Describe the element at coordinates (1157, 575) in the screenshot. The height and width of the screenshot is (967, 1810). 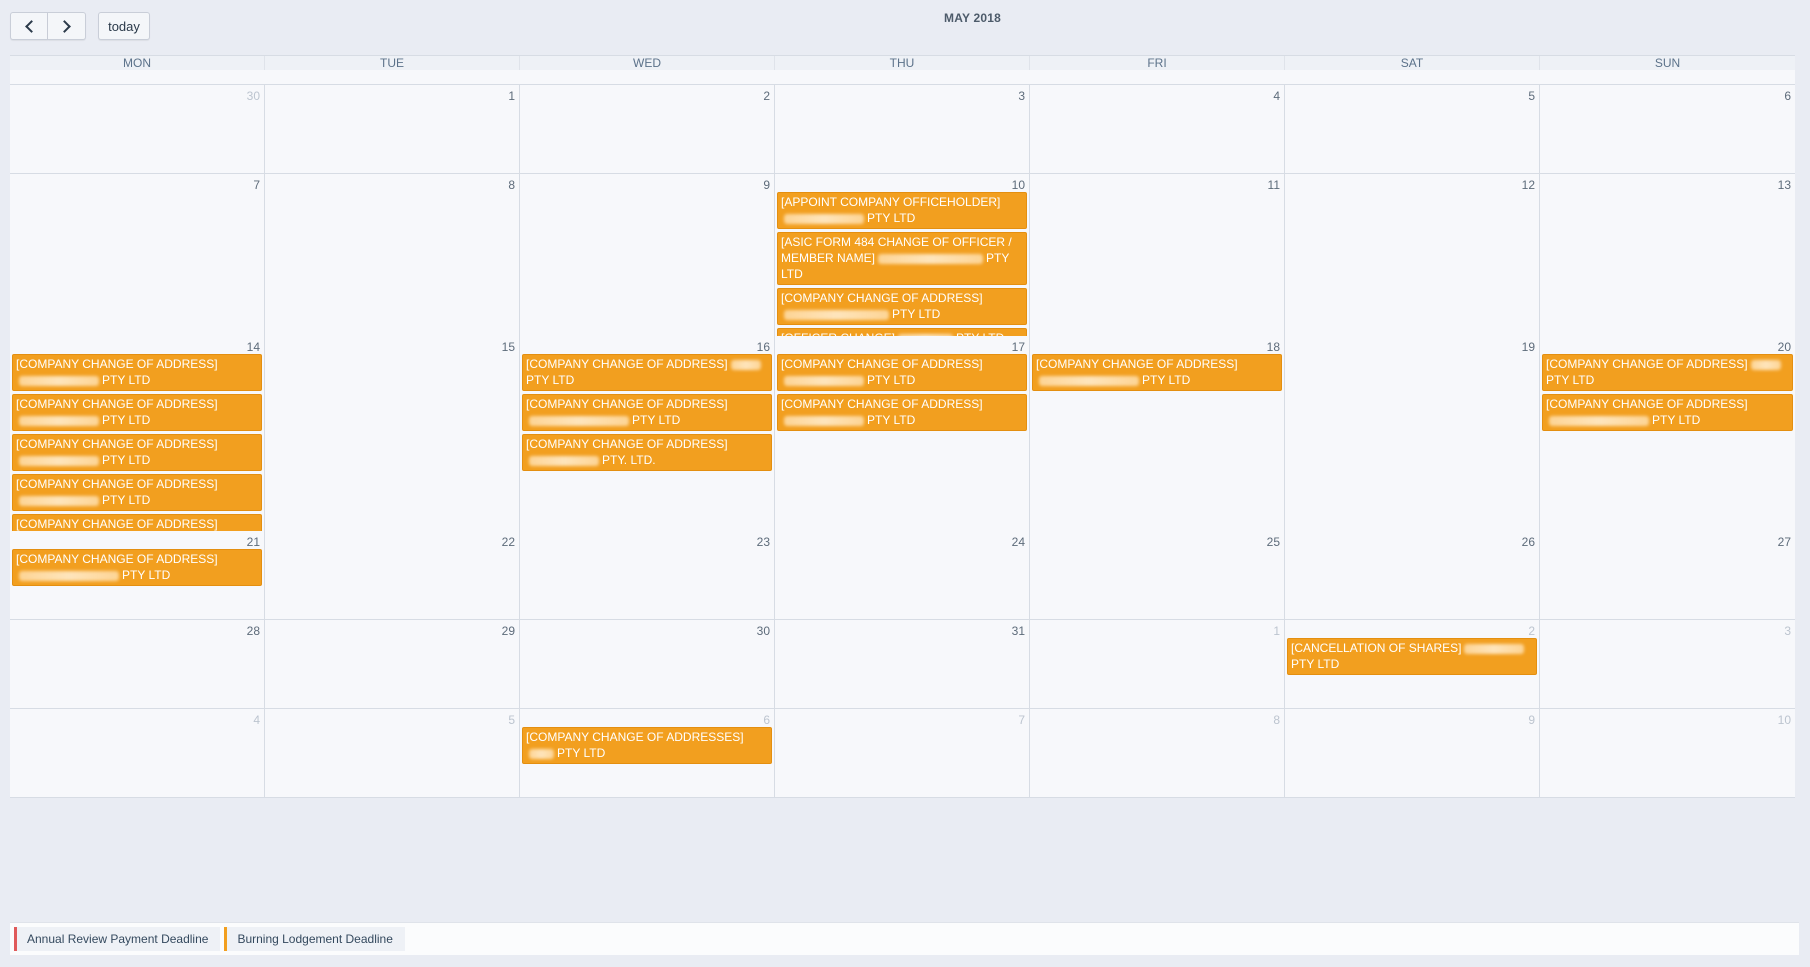
I see `day-cell: 25` at that location.